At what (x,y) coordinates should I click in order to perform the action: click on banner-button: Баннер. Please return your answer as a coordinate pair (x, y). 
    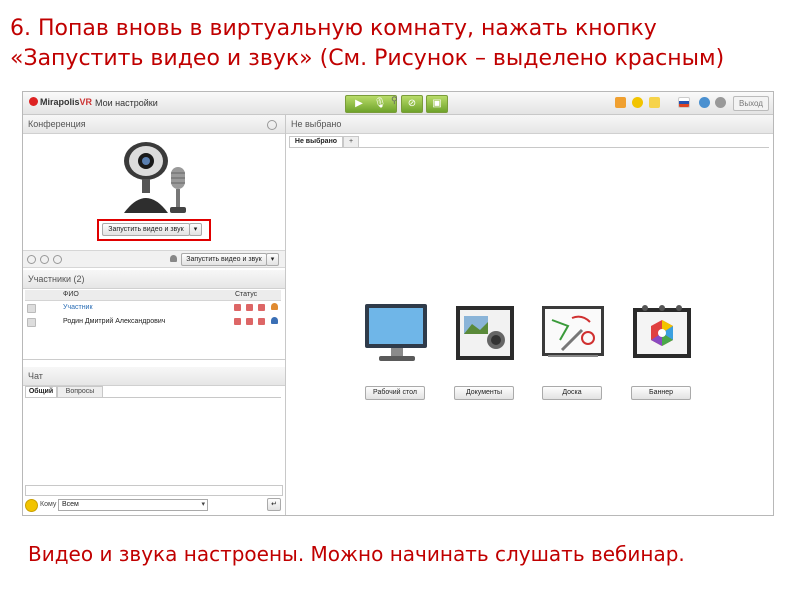
    Looking at the image, I should click on (661, 393).